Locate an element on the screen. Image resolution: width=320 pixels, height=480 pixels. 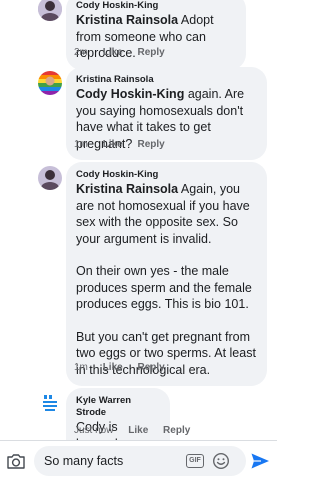
send-icon is located at coordinates (260, 461).